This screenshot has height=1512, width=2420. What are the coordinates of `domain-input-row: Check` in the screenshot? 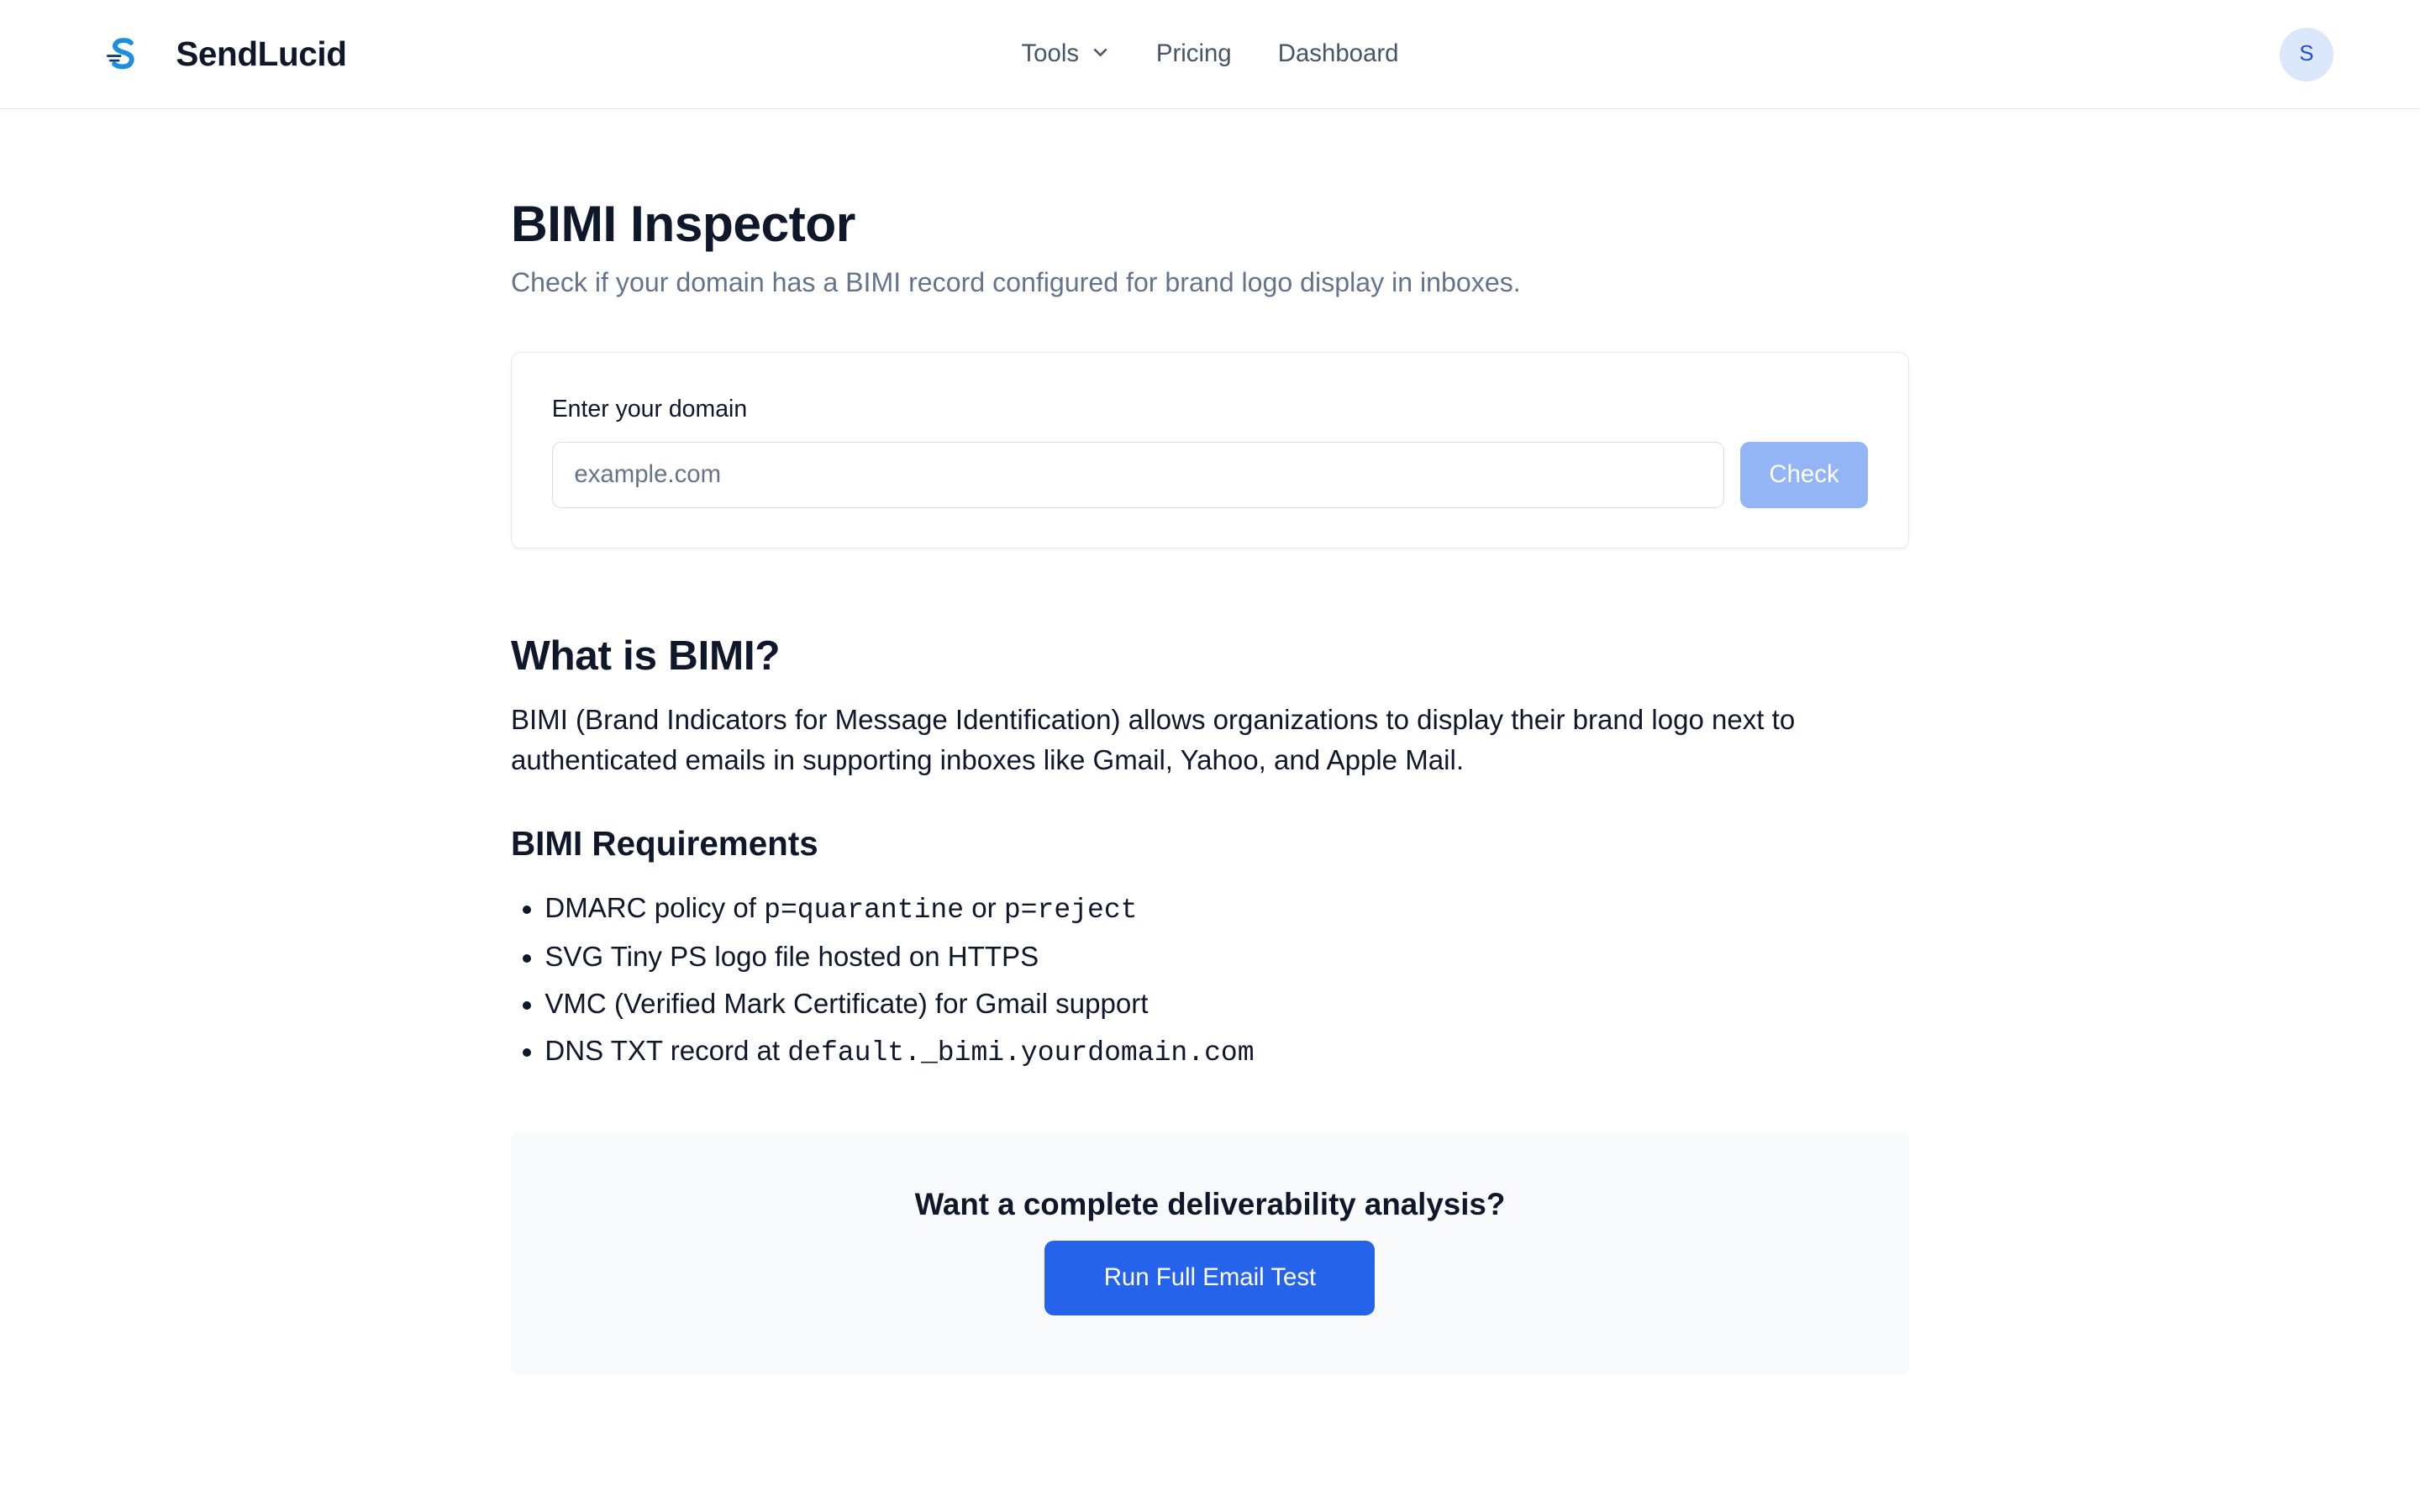 It's located at (1210, 474).